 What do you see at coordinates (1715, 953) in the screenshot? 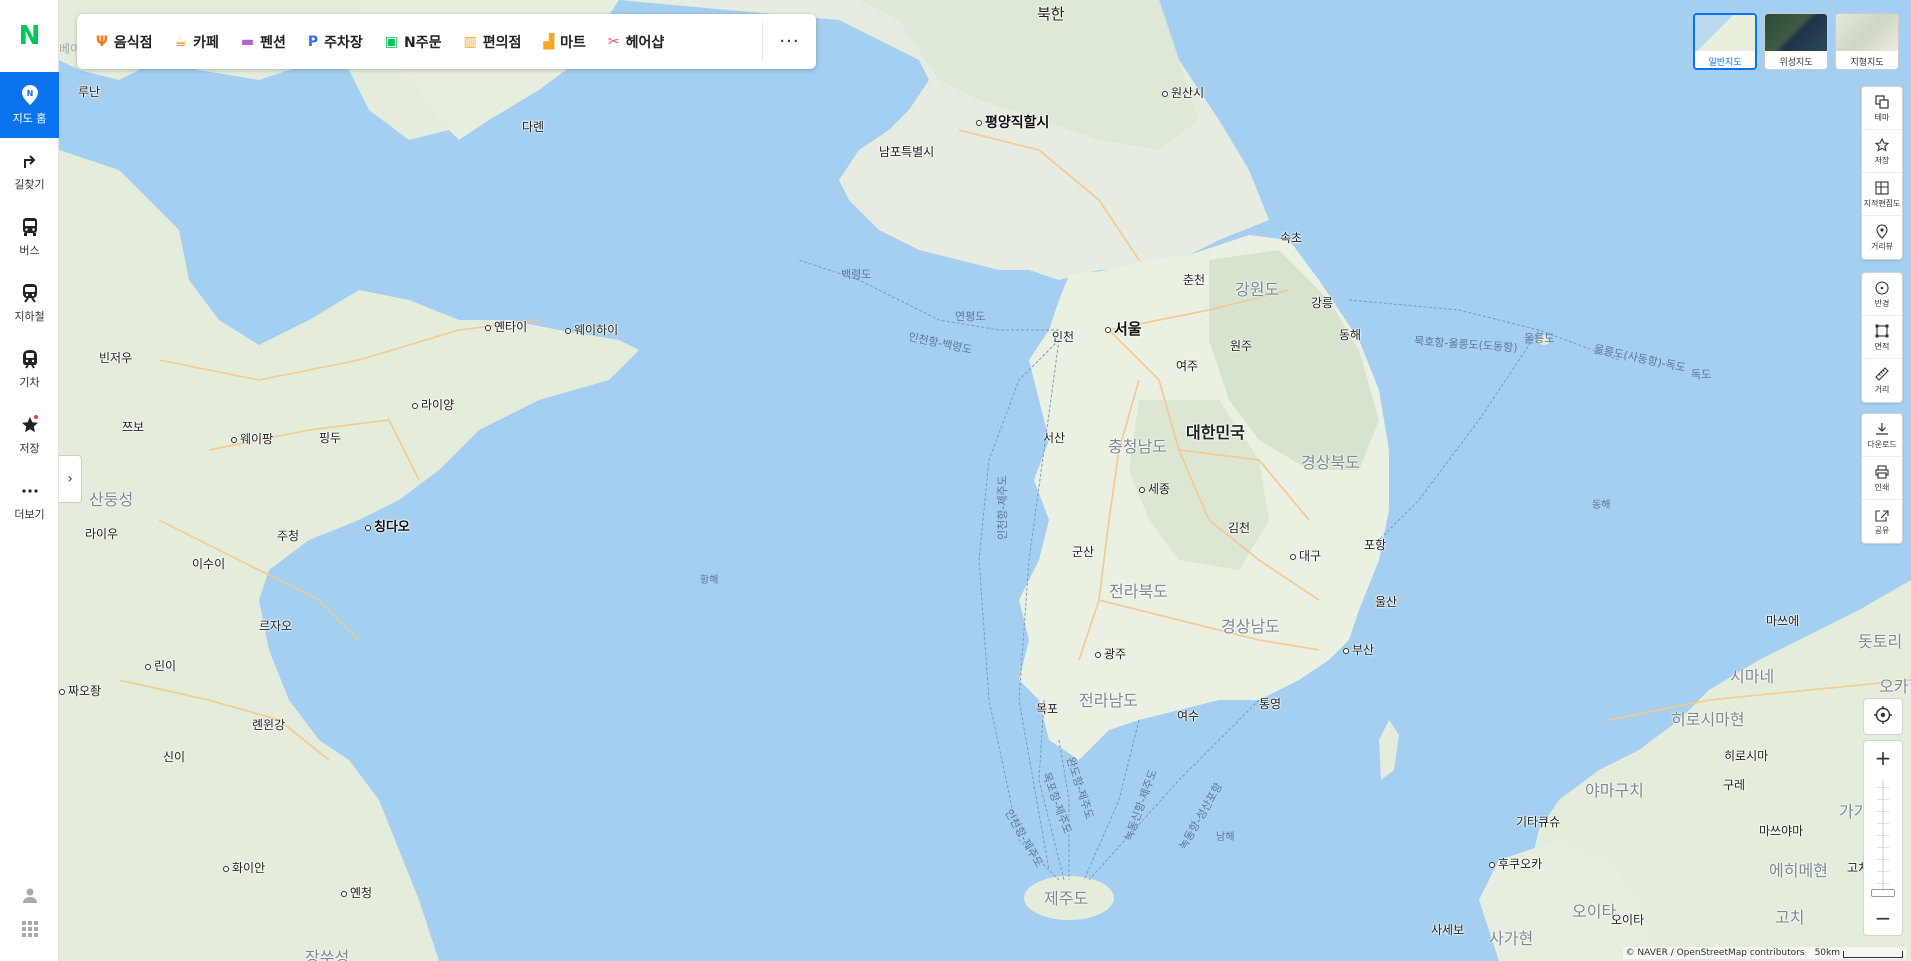
I see `copyright-text: © NAVER / OpenStreetMap contributors` at bounding box center [1715, 953].